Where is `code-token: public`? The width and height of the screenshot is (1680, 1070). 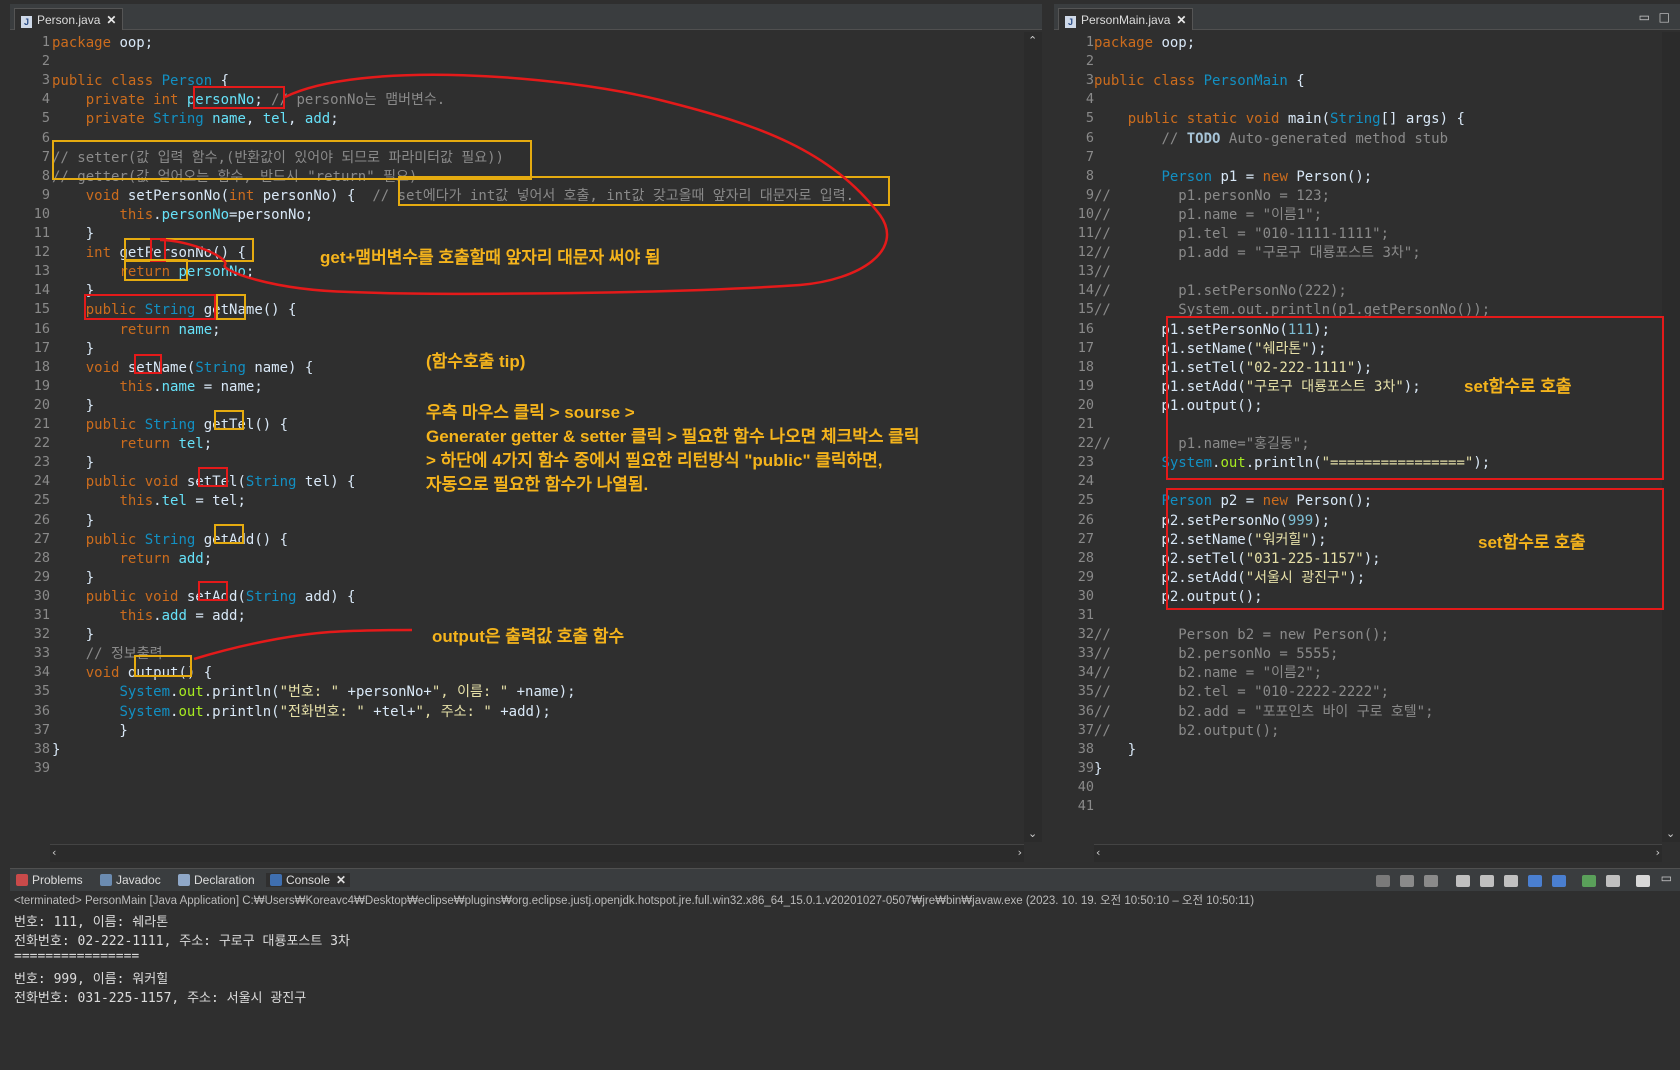
code-token: public is located at coordinates (115, 539).